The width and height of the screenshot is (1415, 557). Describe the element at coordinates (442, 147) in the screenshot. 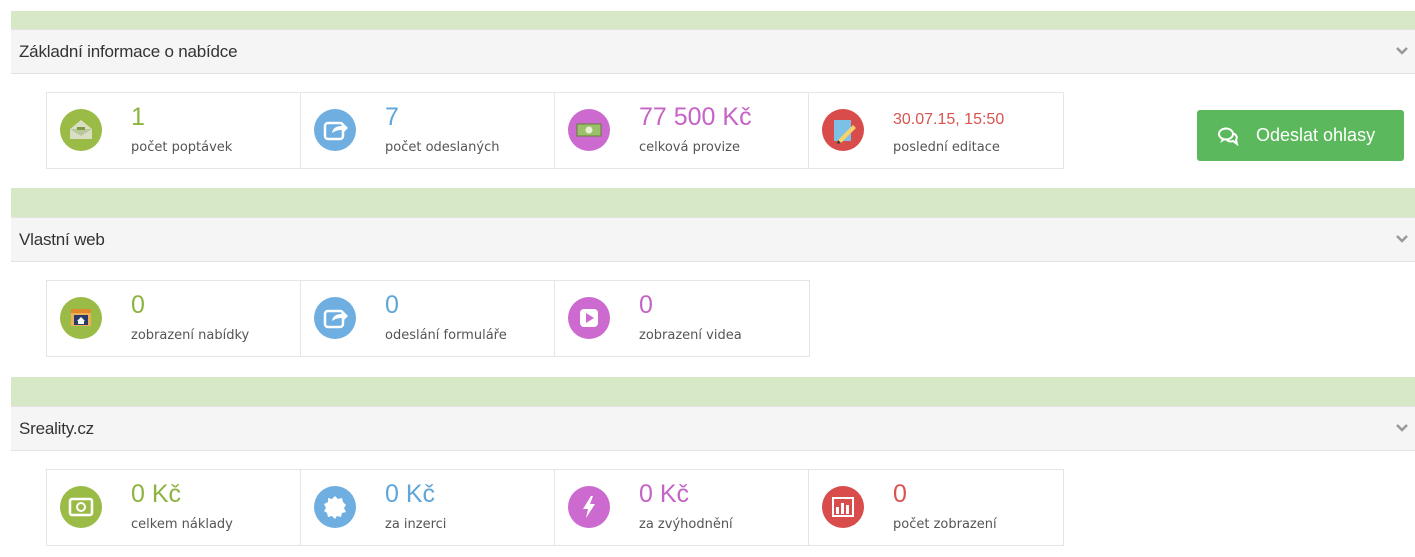

I see `stat-label: počet odeslaných` at that location.